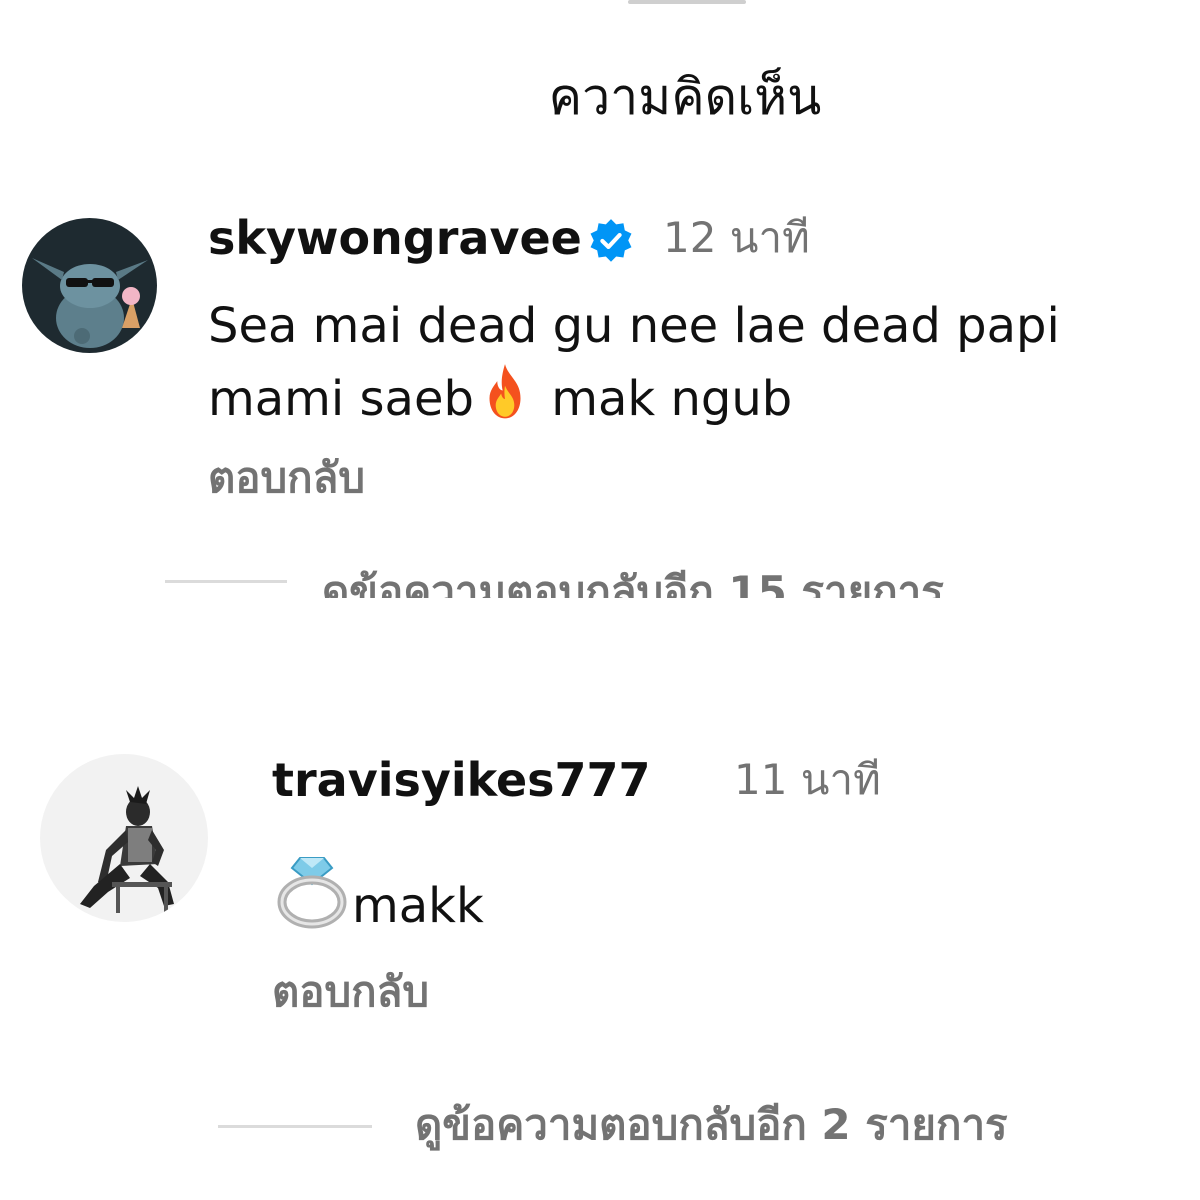 The height and width of the screenshot is (1200, 1200). I want to click on comment-timestamp: 12 นาที, so click(736, 237).